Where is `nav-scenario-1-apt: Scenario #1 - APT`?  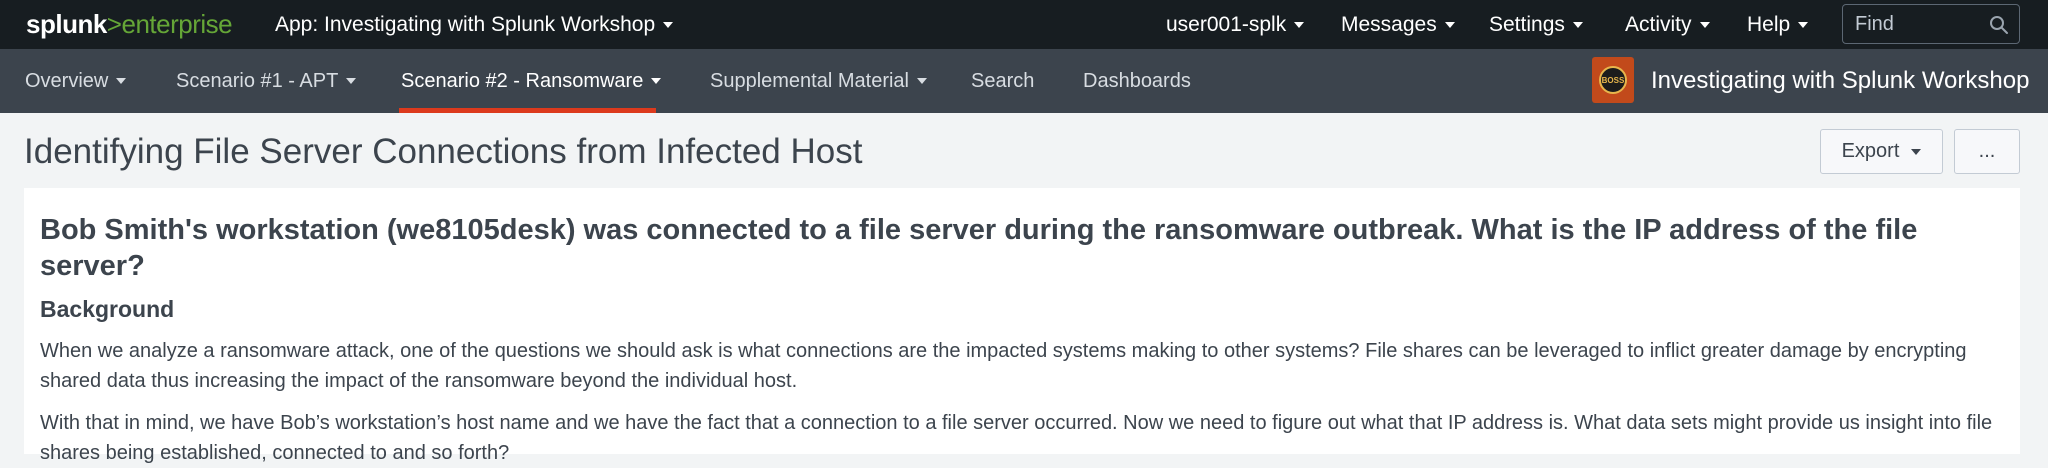
nav-scenario-1-apt: Scenario #1 - APT is located at coordinates (266, 81).